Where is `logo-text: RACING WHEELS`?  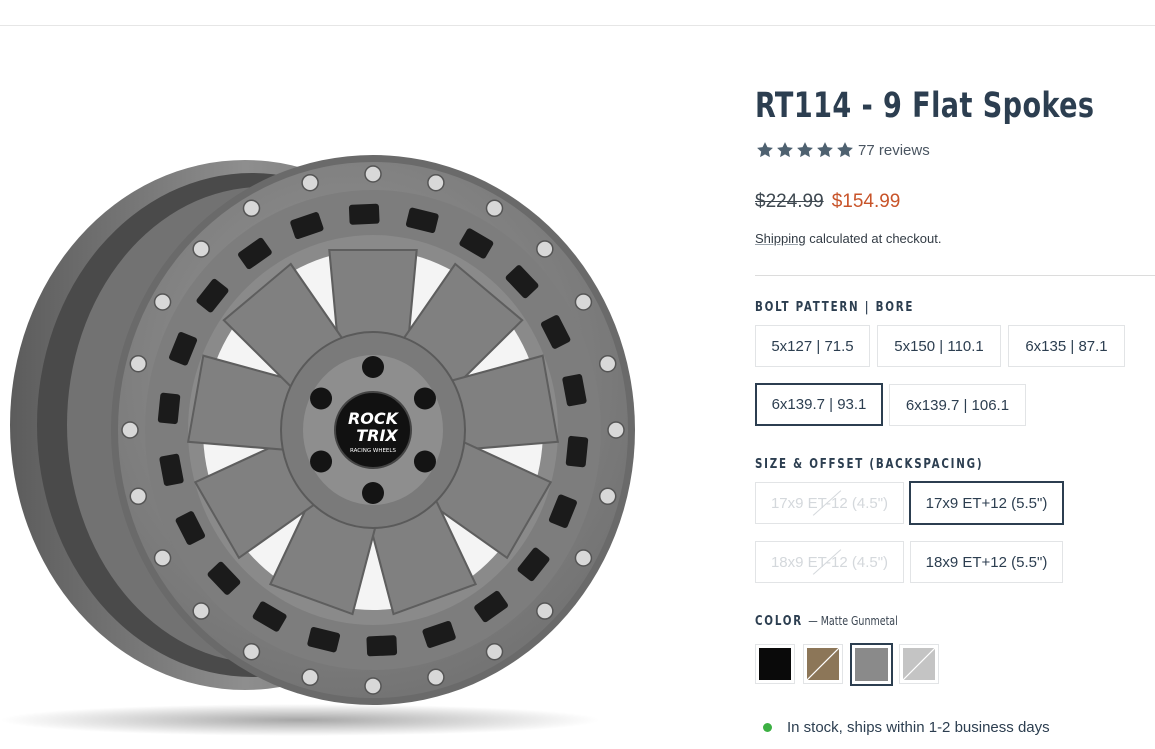 logo-text: RACING WHEELS is located at coordinates (373, 451).